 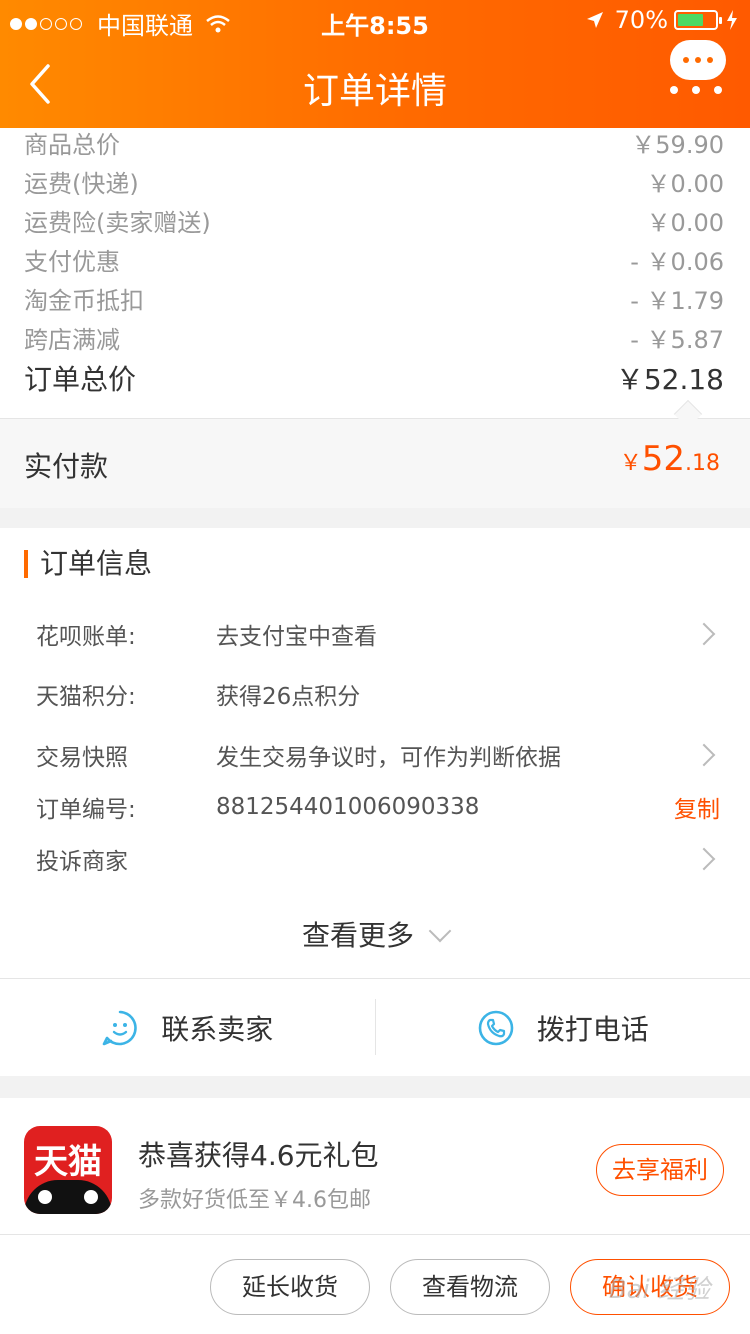 I want to click on promo-banner: 天猫 恭喜获得4.6元礼包 多款好货低至￥4.6包邮 去享福利, so click(x=375, y=1166).